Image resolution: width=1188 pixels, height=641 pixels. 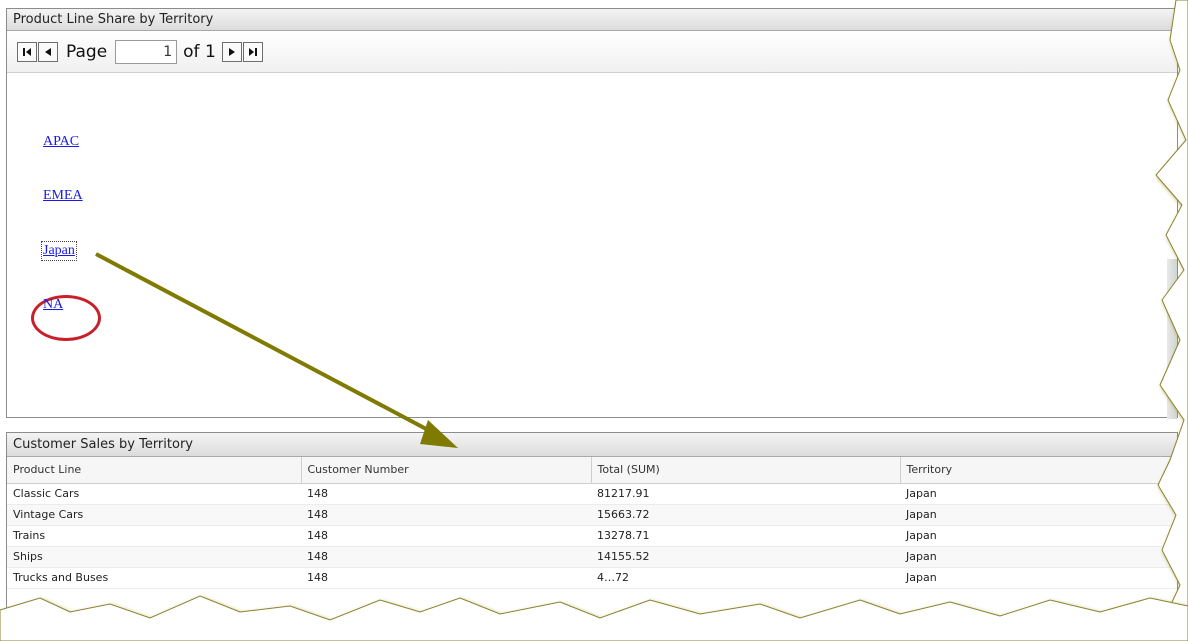 What do you see at coordinates (745, 494) in the screenshot?
I see `cell-total: 81217.91` at bounding box center [745, 494].